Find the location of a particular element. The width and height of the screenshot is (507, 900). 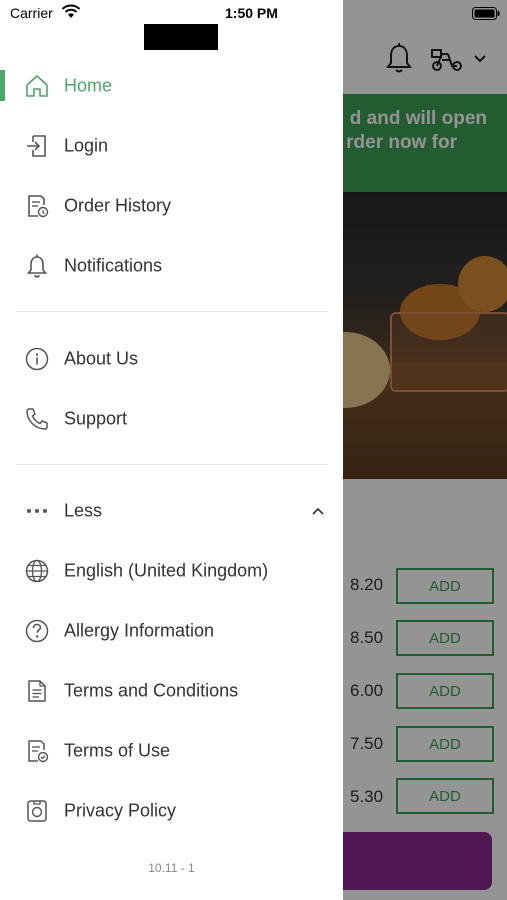

menu-label: Order History is located at coordinates (118, 205).